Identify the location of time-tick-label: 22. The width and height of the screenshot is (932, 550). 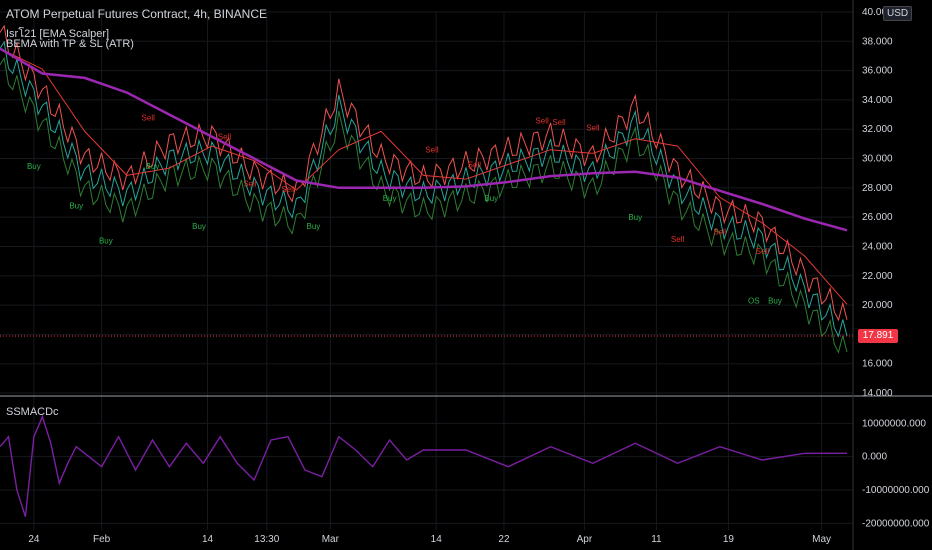
(504, 539).